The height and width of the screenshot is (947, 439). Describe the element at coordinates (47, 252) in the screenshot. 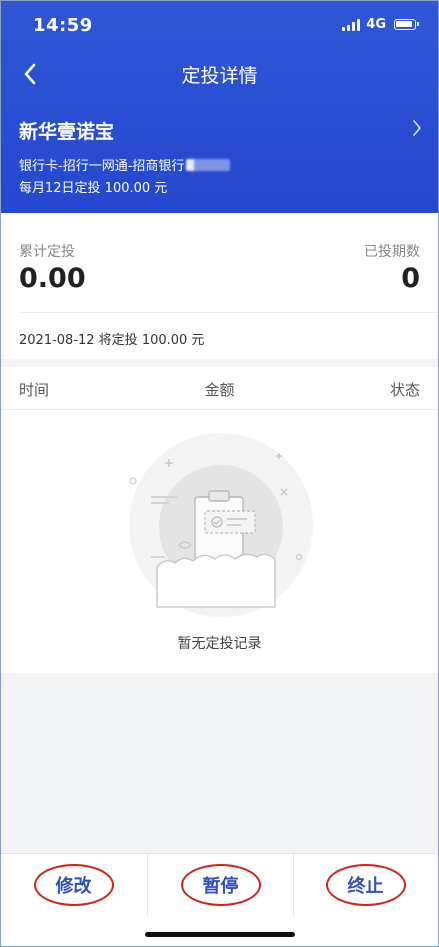

I see `total-invested-label: 累计定投` at that location.